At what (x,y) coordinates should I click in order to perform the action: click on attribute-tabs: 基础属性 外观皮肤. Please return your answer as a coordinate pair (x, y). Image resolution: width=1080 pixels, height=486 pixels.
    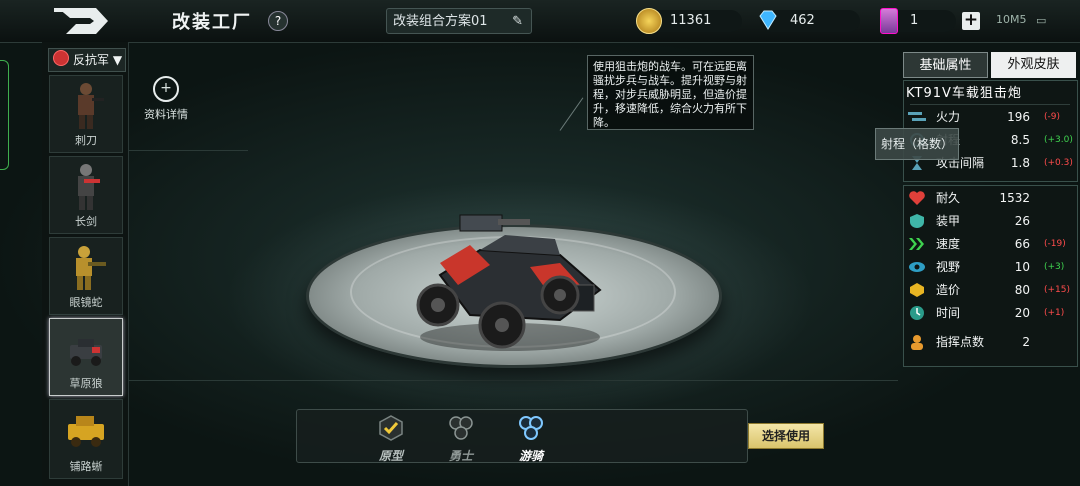
    Looking at the image, I should click on (989, 65).